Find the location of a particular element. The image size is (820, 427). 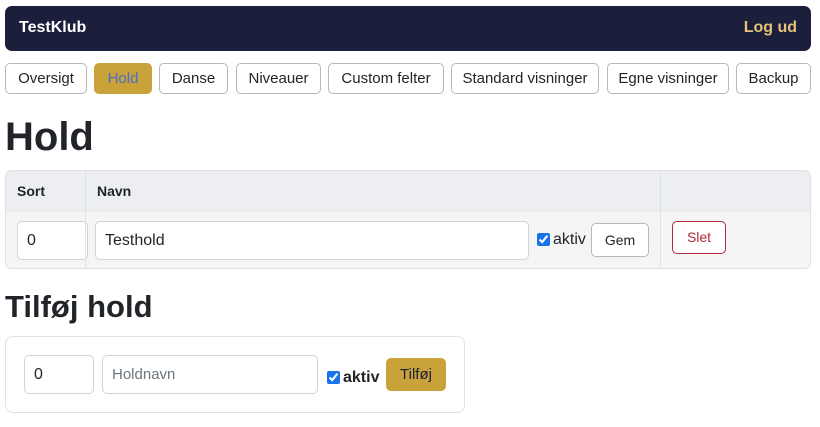

row-name-input is located at coordinates (312, 240).